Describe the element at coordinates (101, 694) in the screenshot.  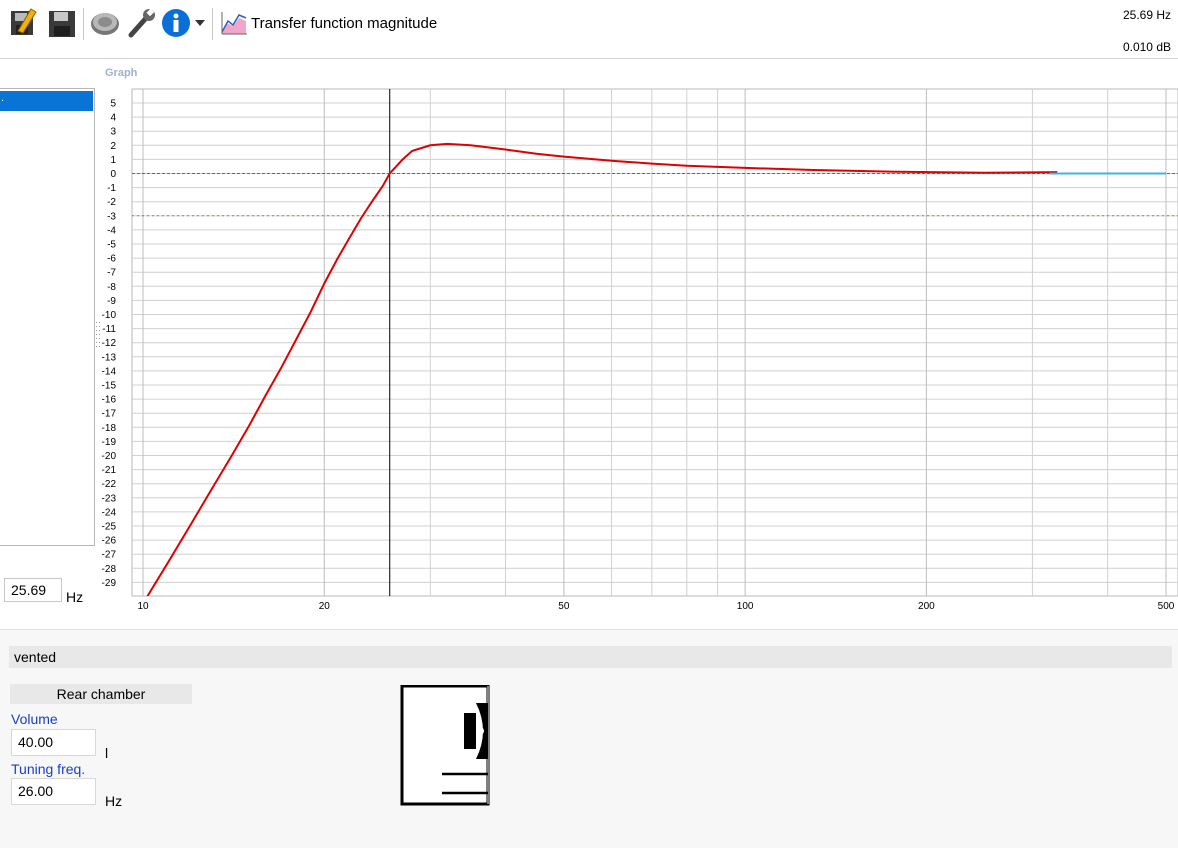
I see `rear-chamber-header: Rear chamber` at that location.